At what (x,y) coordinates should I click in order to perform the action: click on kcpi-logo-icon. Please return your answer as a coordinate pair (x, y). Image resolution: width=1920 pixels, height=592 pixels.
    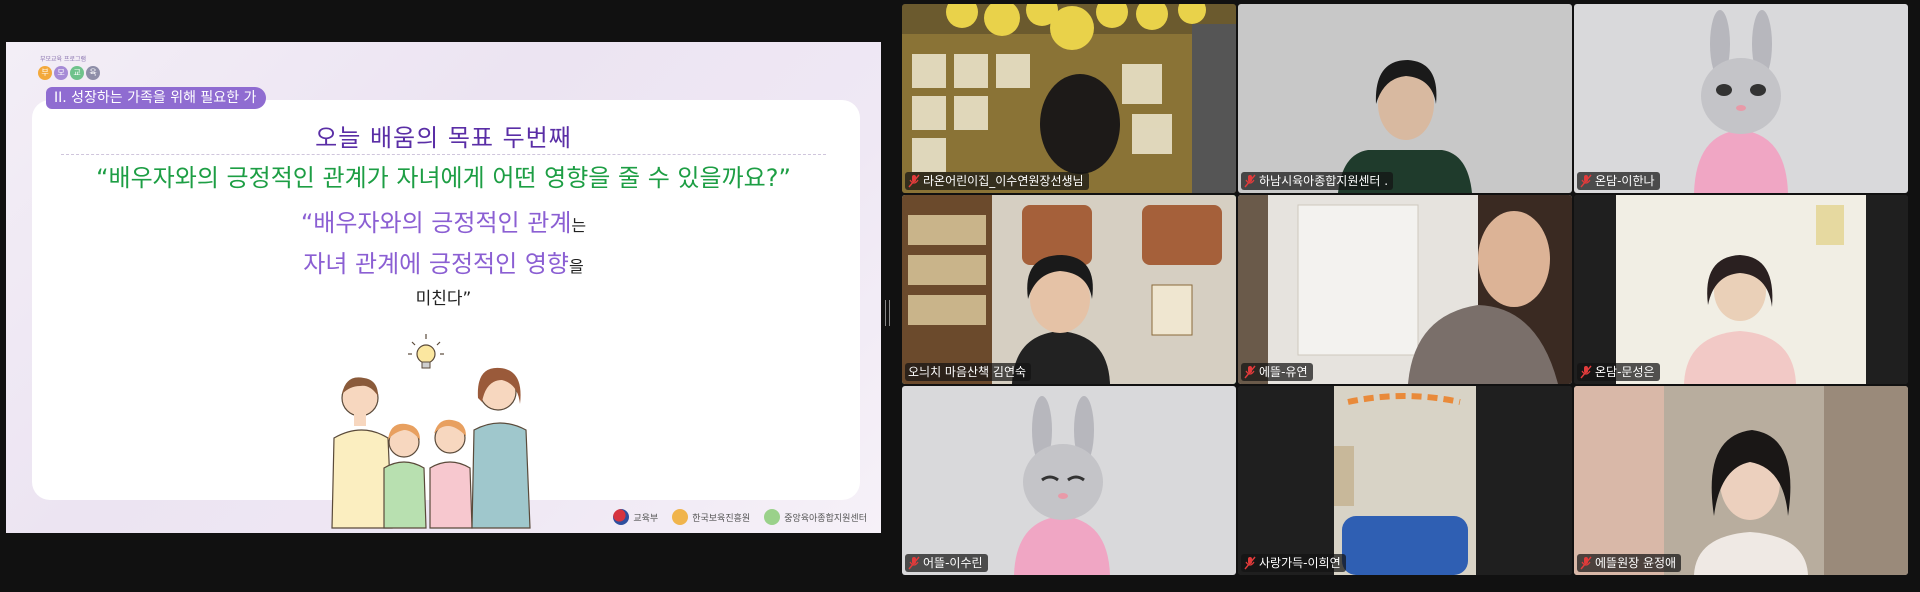
    Looking at the image, I should click on (680, 517).